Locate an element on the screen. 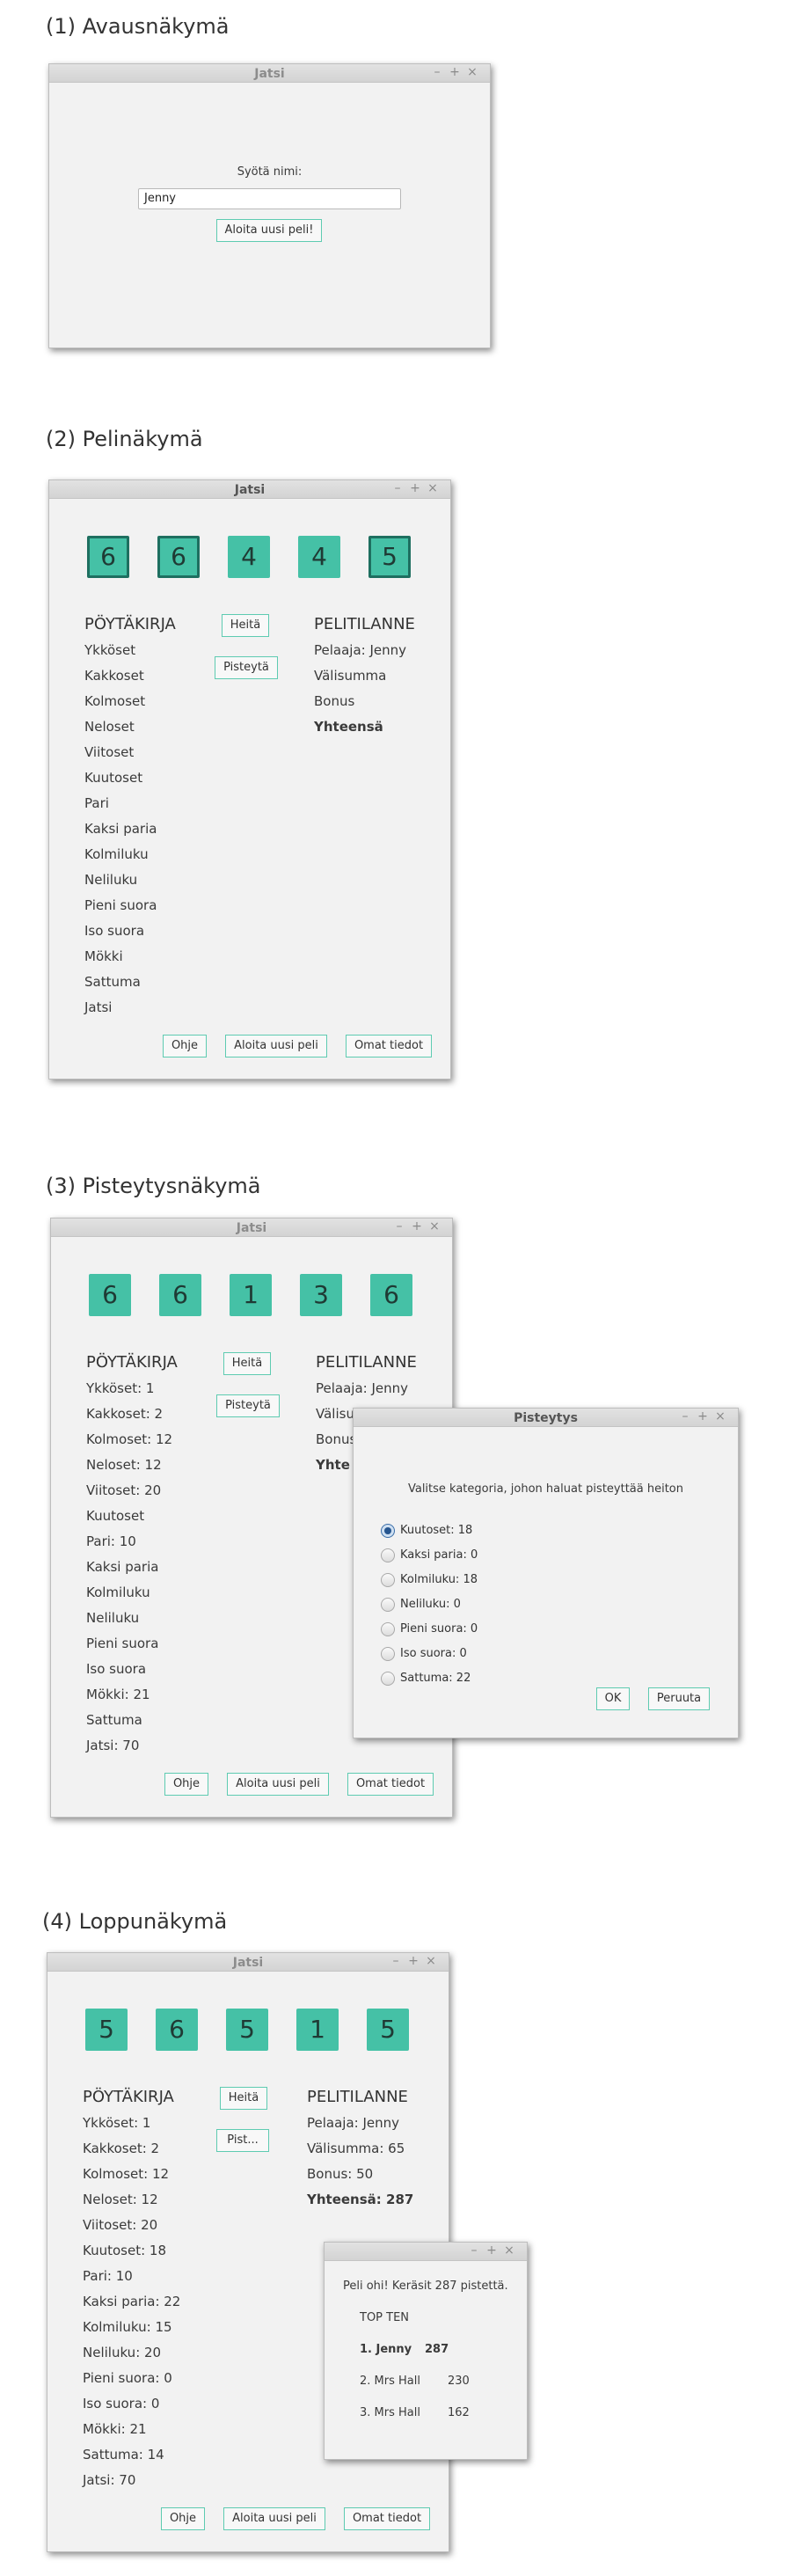  category-item: Kaksi paria: 22 is located at coordinates (132, 2301).